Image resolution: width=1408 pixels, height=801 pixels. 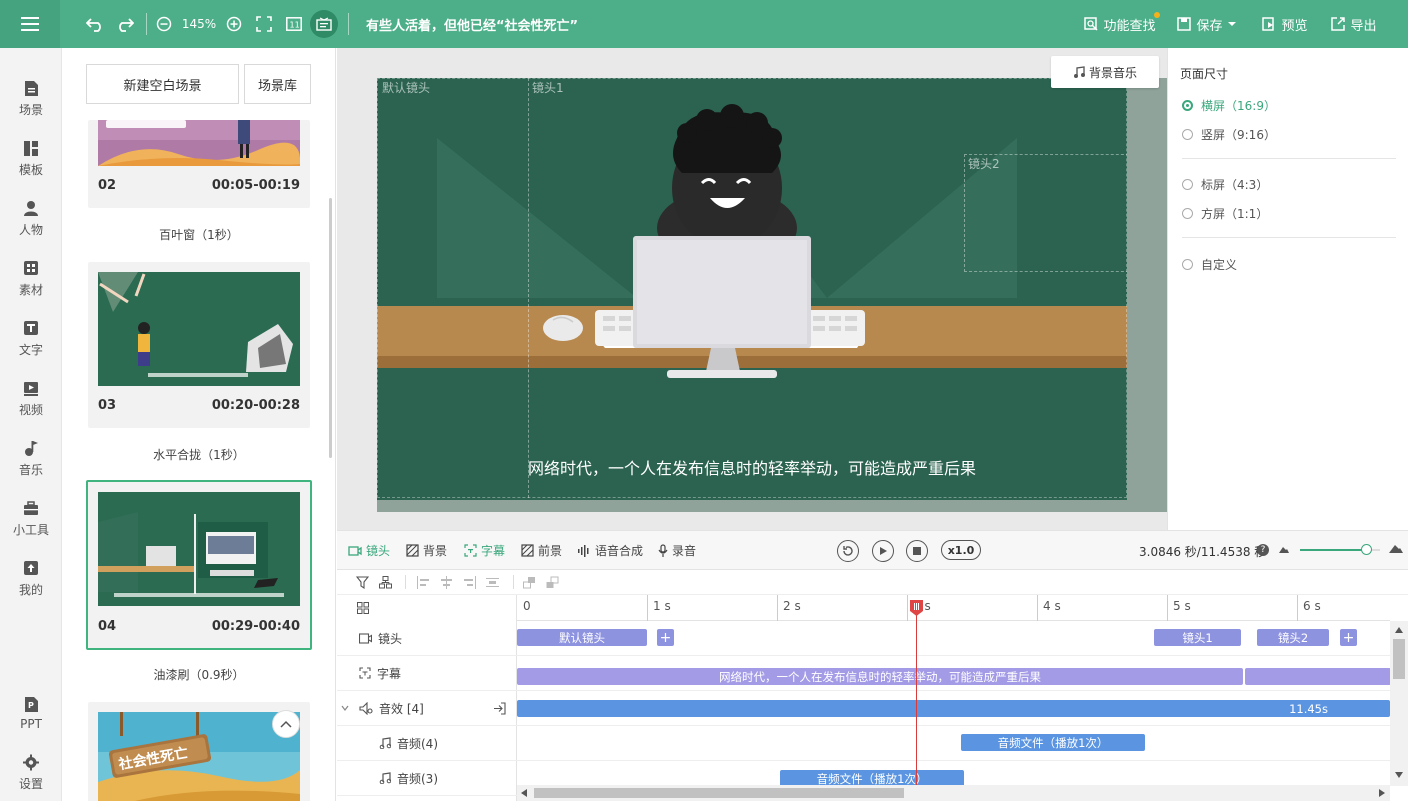 I want to click on tab-subtitle: 字幕, so click(x=484, y=550).